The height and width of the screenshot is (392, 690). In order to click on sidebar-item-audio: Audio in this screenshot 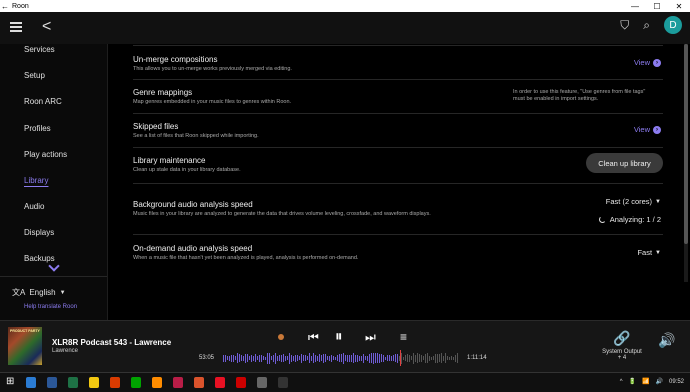, I will do `click(34, 206)`.